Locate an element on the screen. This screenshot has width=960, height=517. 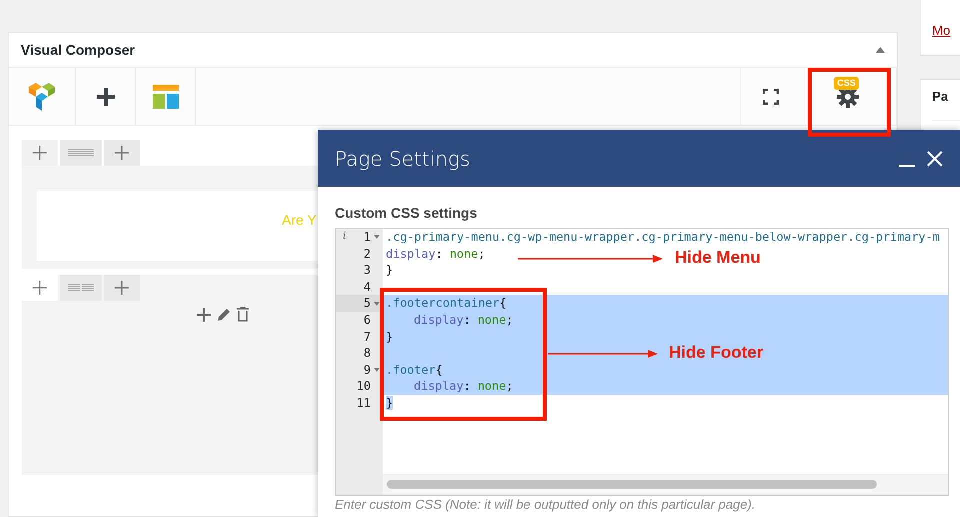
annotation-label: Hide Menu is located at coordinates (718, 258).